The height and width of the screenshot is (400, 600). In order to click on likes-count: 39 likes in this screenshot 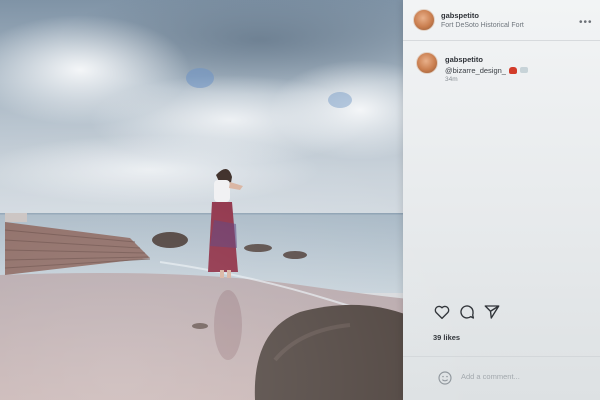, I will do `click(446, 337)`.